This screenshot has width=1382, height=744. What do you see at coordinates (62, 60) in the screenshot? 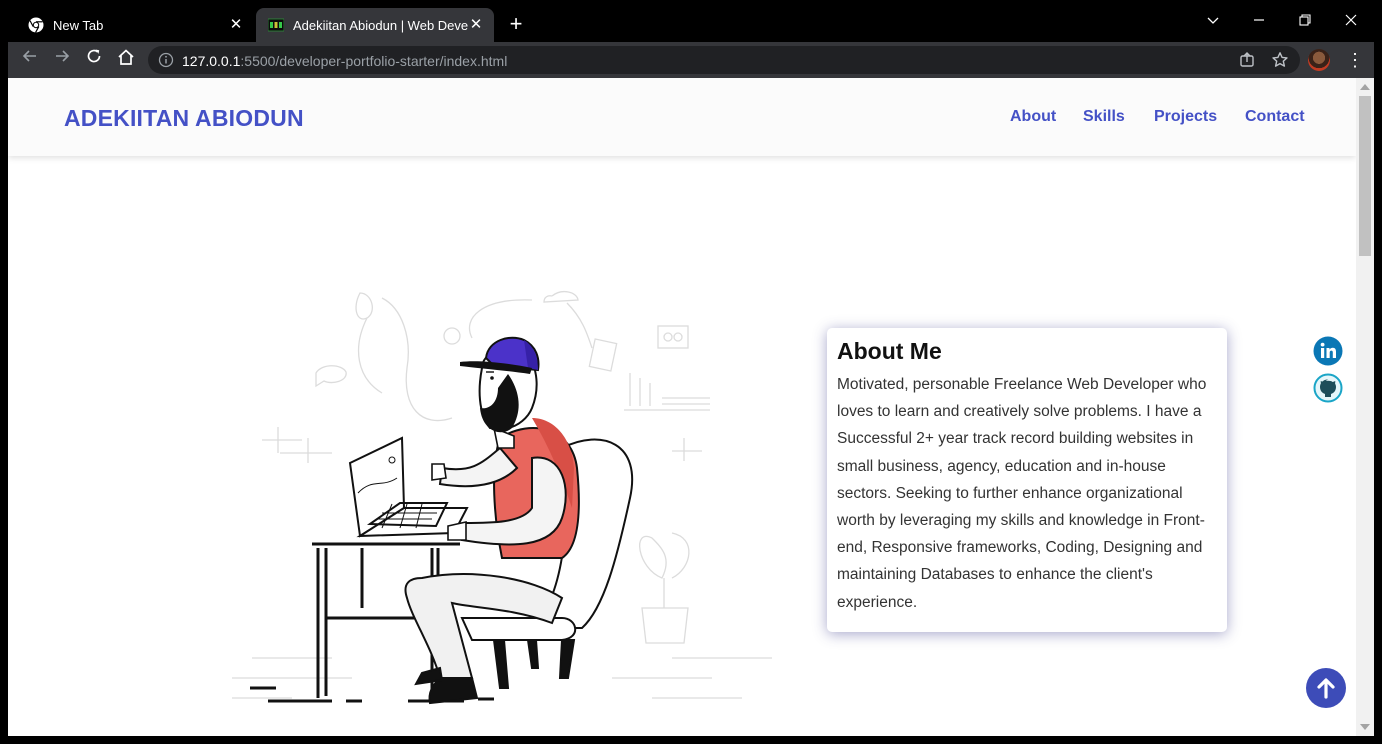
I see `forward-icon` at bounding box center [62, 60].